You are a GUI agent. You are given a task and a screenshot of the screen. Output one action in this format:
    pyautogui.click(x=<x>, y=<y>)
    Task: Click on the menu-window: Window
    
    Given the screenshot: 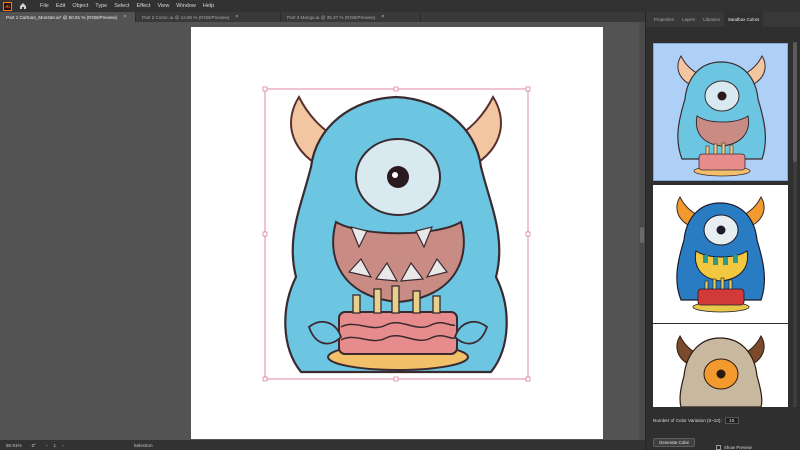 What is the action you would take?
    pyautogui.click(x=186, y=6)
    